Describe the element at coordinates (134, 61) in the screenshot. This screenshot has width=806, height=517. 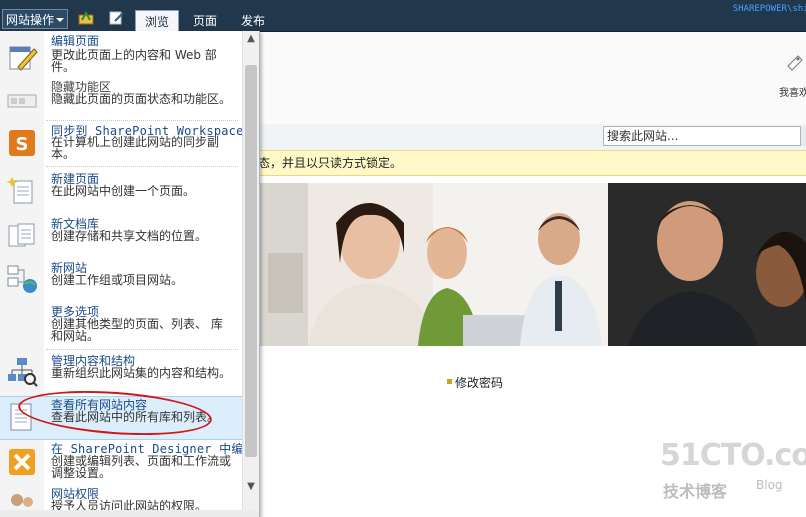
I see `menu-item-description: 更改此页面上的内容和 Web 部件。` at that location.